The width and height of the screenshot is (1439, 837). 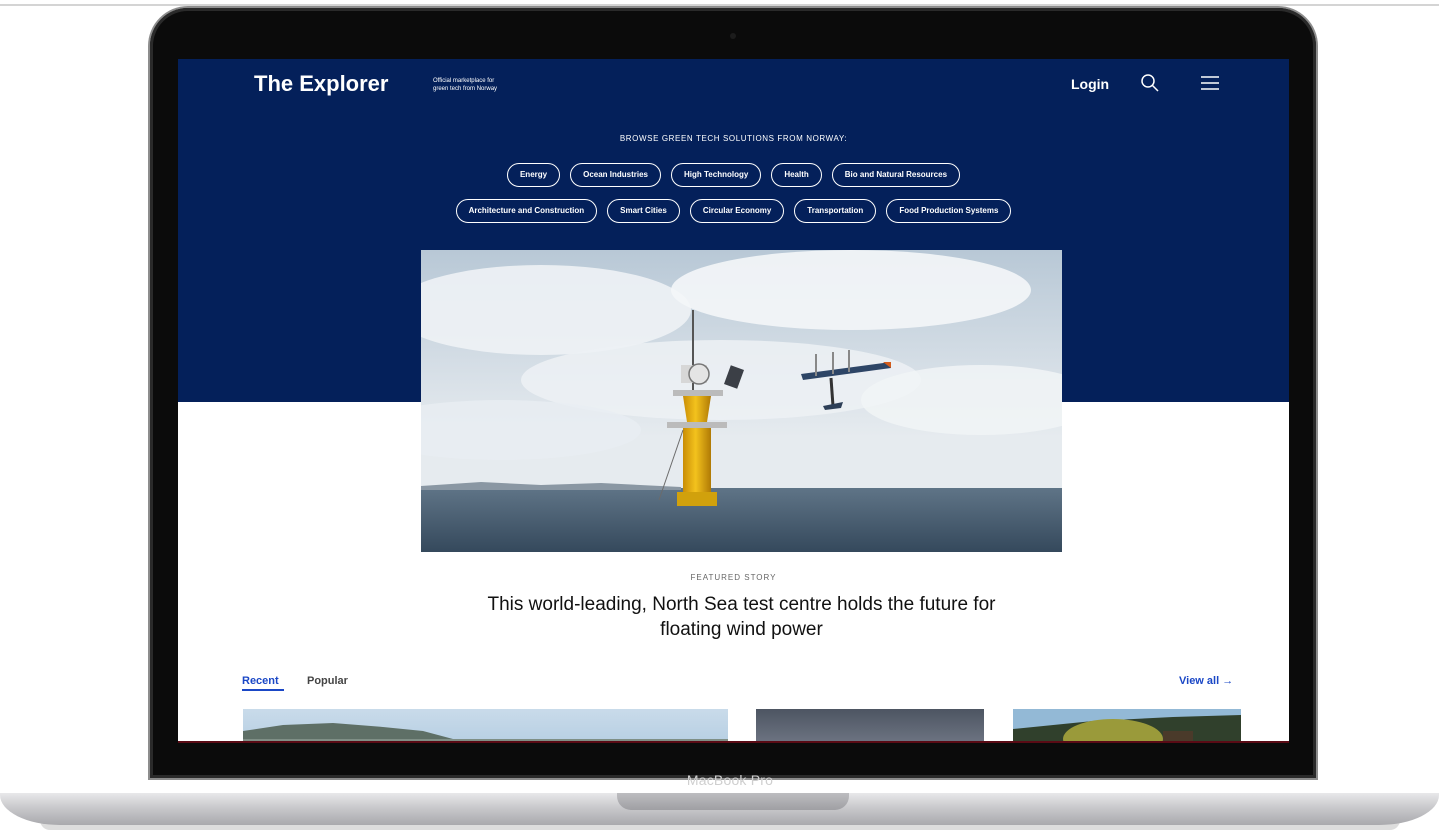 What do you see at coordinates (1127, 726) in the screenshot?
I see `article-card-3-image` at bounding box center [1127, 726].